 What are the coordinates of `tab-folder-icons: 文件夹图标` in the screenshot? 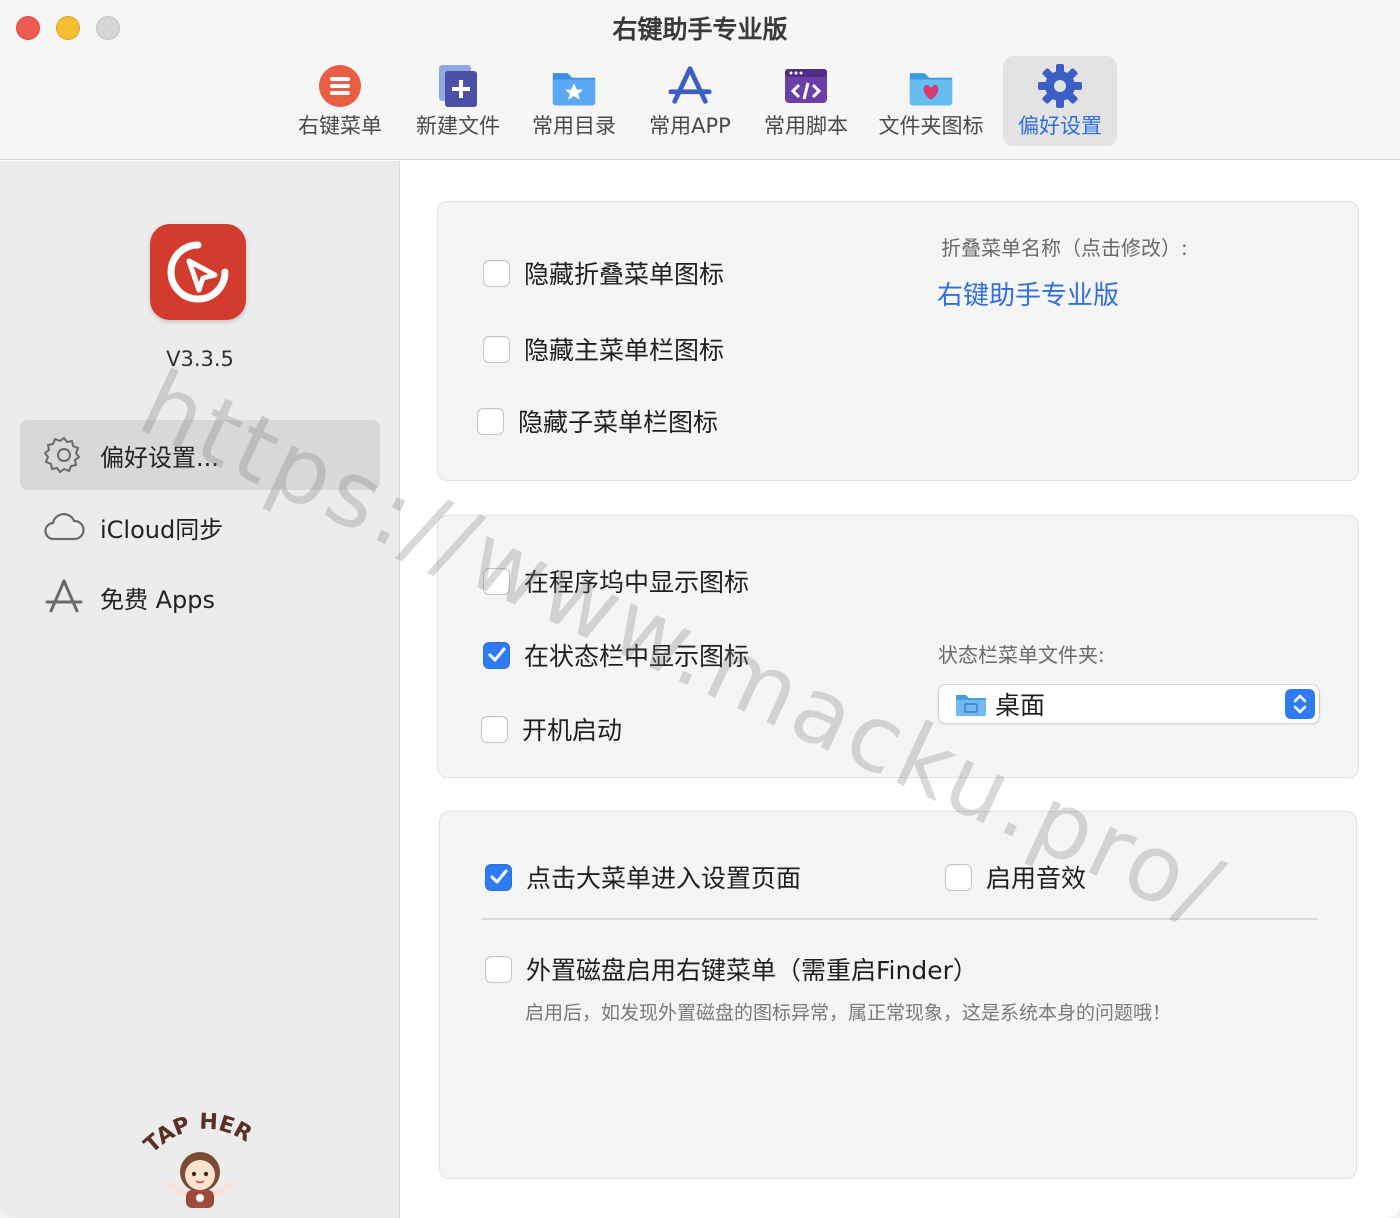 It's located at (931, 101).